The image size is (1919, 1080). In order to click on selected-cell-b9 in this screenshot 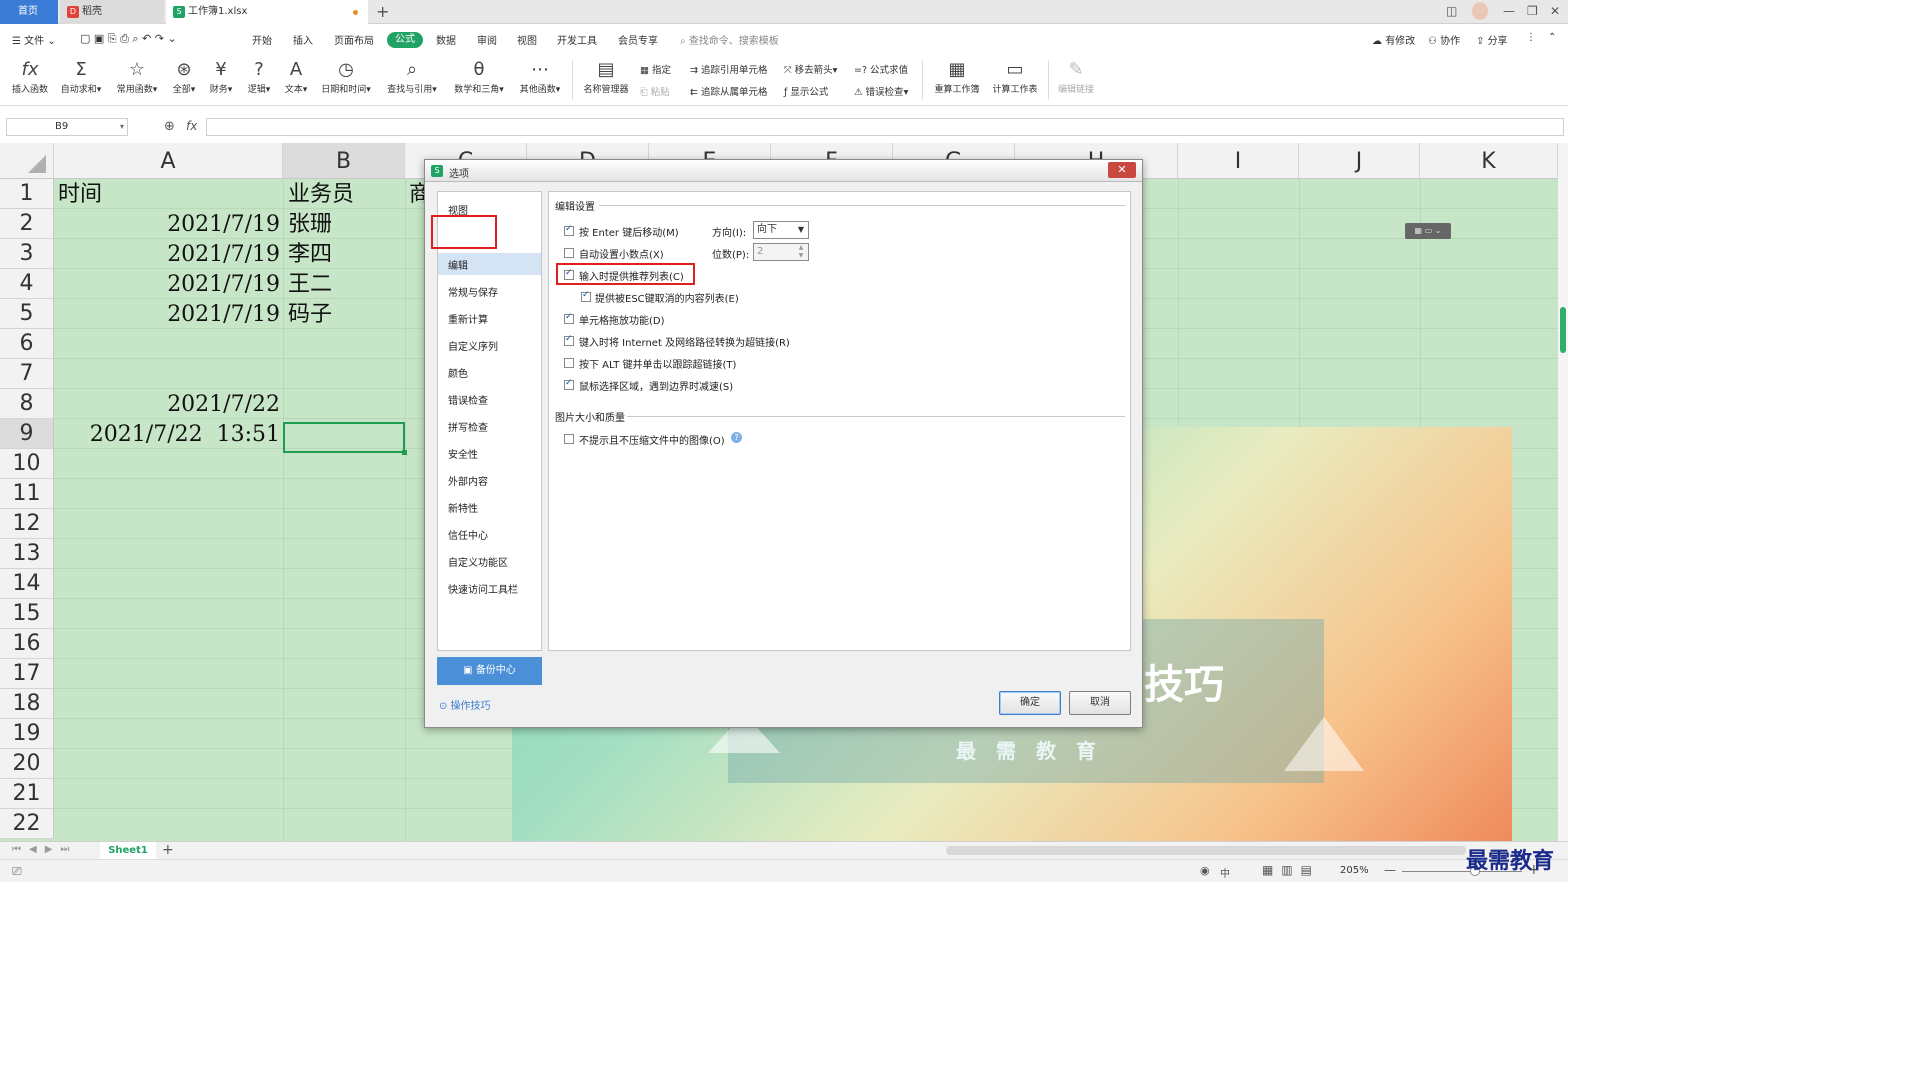, I will do `click(345, 438)`.